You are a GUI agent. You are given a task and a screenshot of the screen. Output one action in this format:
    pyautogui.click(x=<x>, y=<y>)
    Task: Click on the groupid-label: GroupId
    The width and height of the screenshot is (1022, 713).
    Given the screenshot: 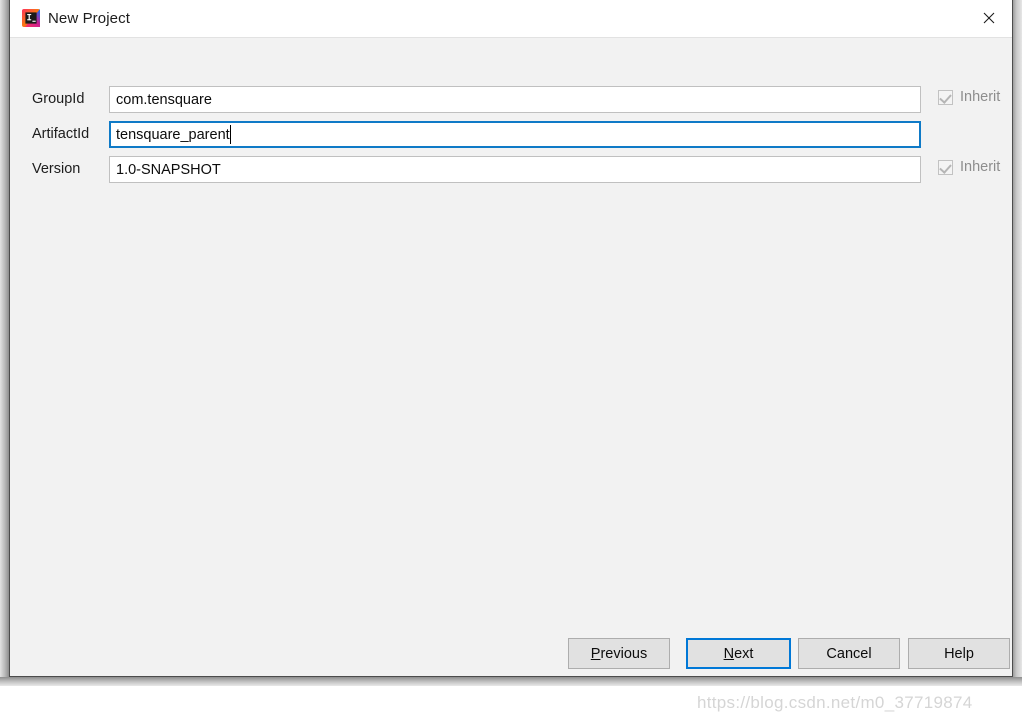 What is the action you would take?
    pyautogui.click(x=58, y=99)
    